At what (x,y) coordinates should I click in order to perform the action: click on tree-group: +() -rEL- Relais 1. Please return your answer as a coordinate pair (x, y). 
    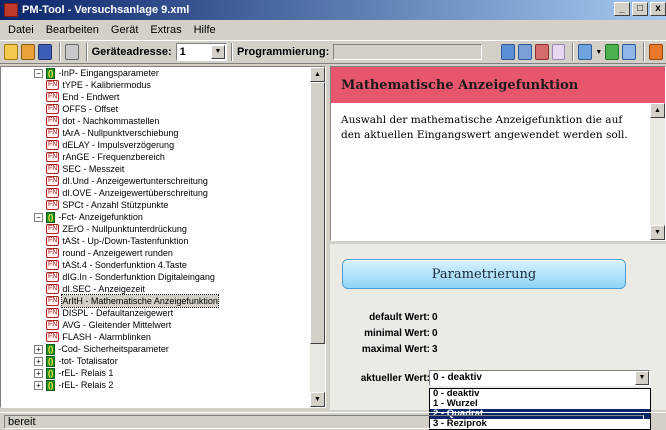
    Looking at the image, I should click on (156, 373).